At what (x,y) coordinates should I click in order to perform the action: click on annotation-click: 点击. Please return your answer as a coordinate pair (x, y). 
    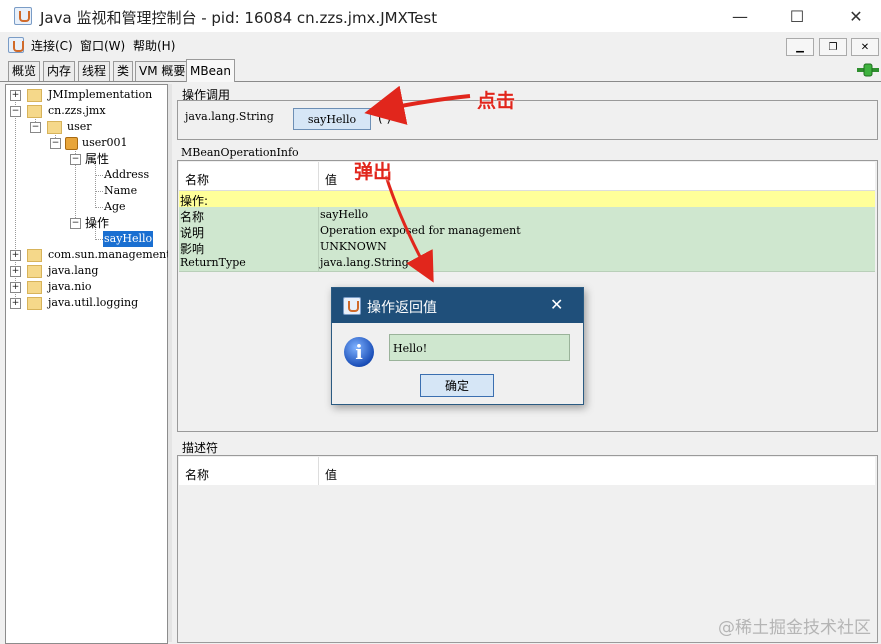
    Looking at the image, I should click on (496, 101).